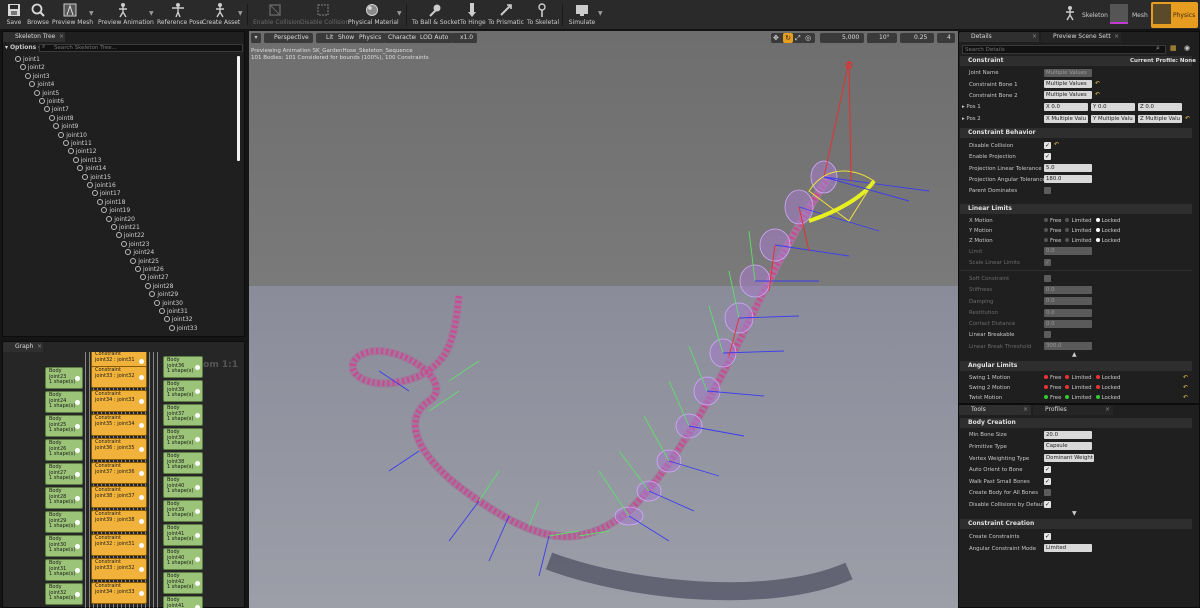  Describe the element at coordinates (324, 15) in the screenshot. I see `disable-collision-button: Disable Collision` at that location.